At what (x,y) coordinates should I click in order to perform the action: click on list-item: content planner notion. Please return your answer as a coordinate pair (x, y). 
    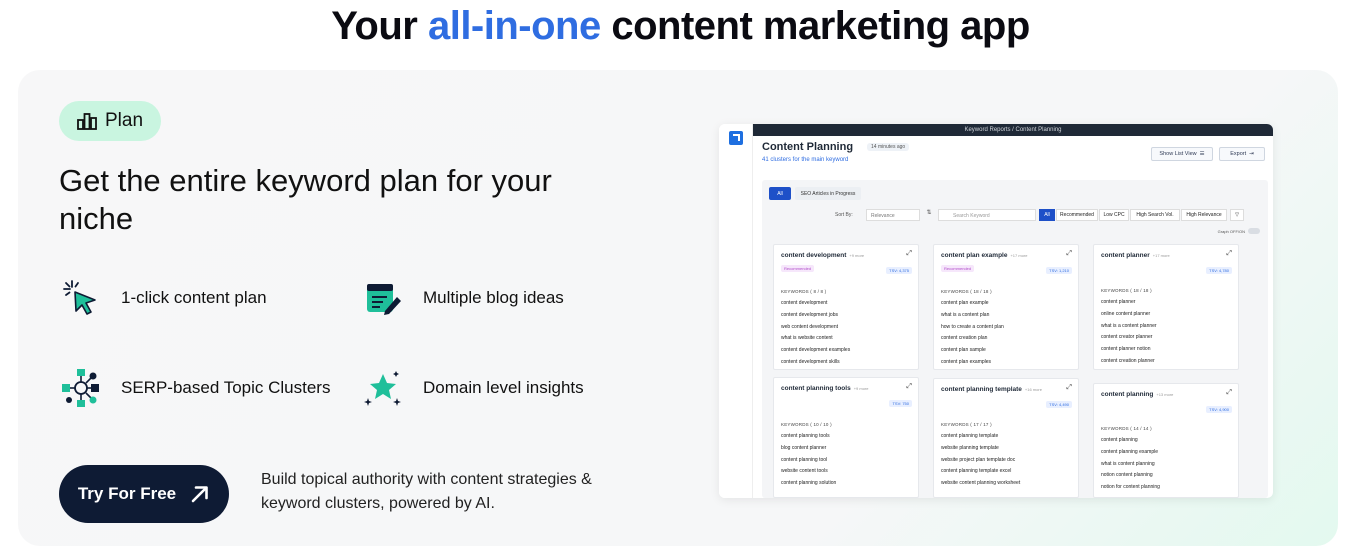
    Looking at the image, I should click on (1126, 349).